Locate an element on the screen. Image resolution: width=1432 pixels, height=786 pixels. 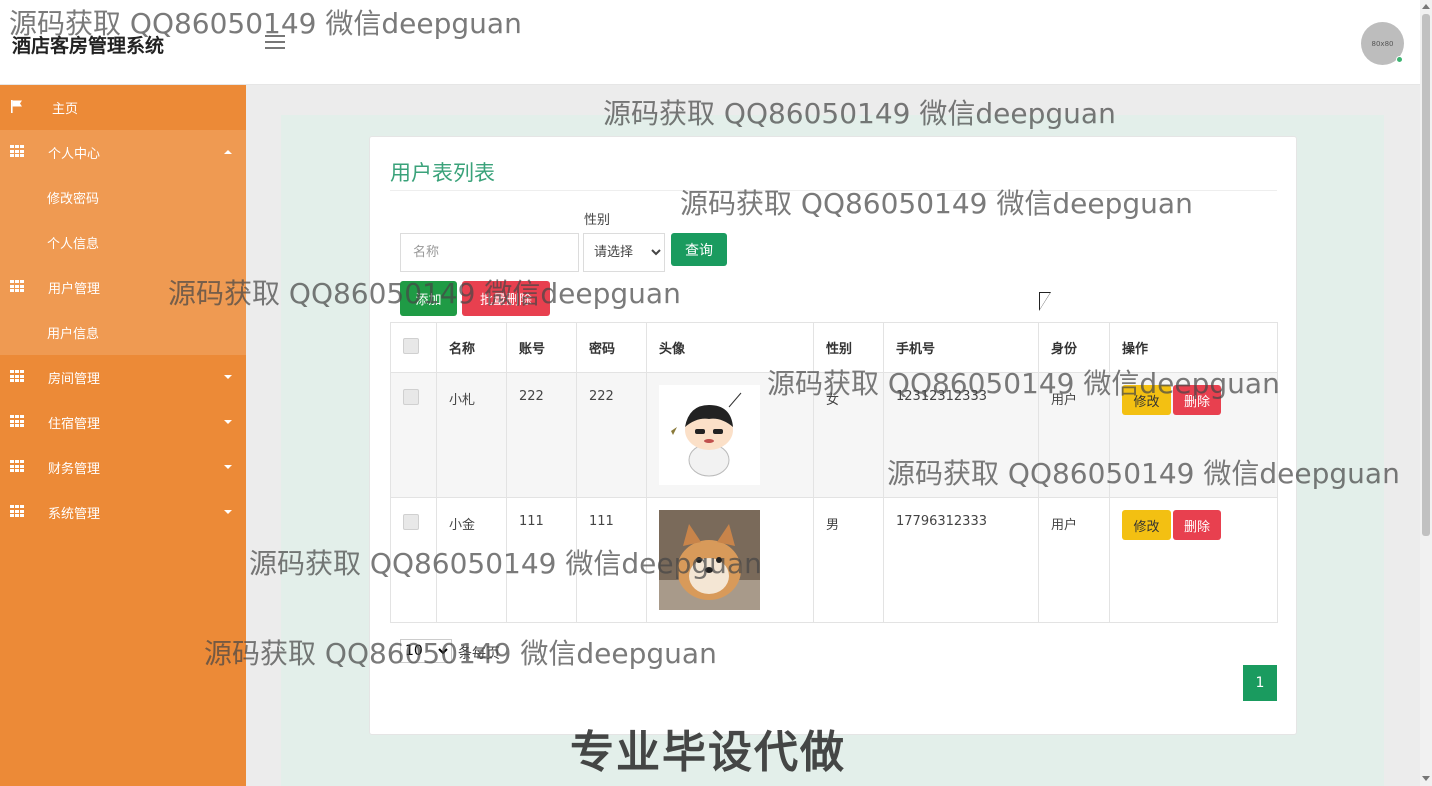
sidebar-subitem-change-password: 修改密码 is located at coordinates (123, 197).